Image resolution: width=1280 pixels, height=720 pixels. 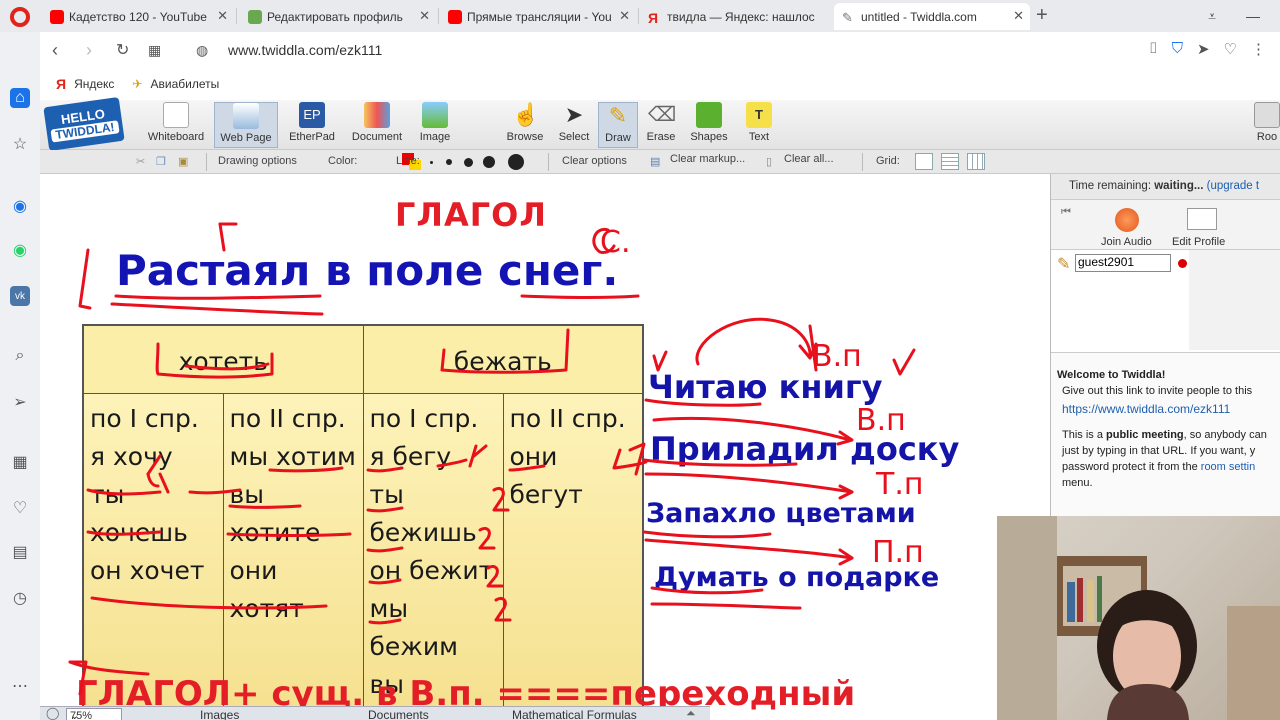 What do you see at coordinates (759, 125) in the screenshot?
I see `tool-text: T Text` at bounding box center [759, 125].